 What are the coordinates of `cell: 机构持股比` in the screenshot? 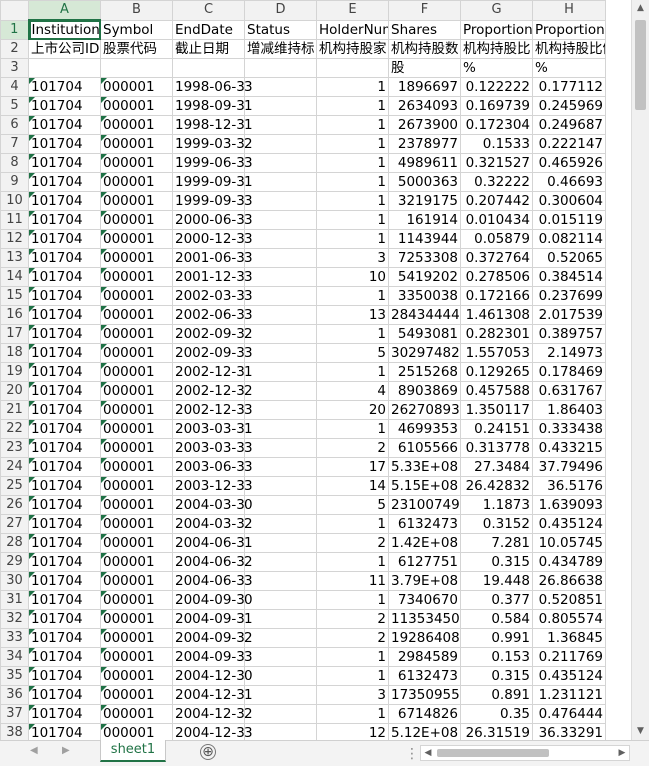 It's located at (496, 49).